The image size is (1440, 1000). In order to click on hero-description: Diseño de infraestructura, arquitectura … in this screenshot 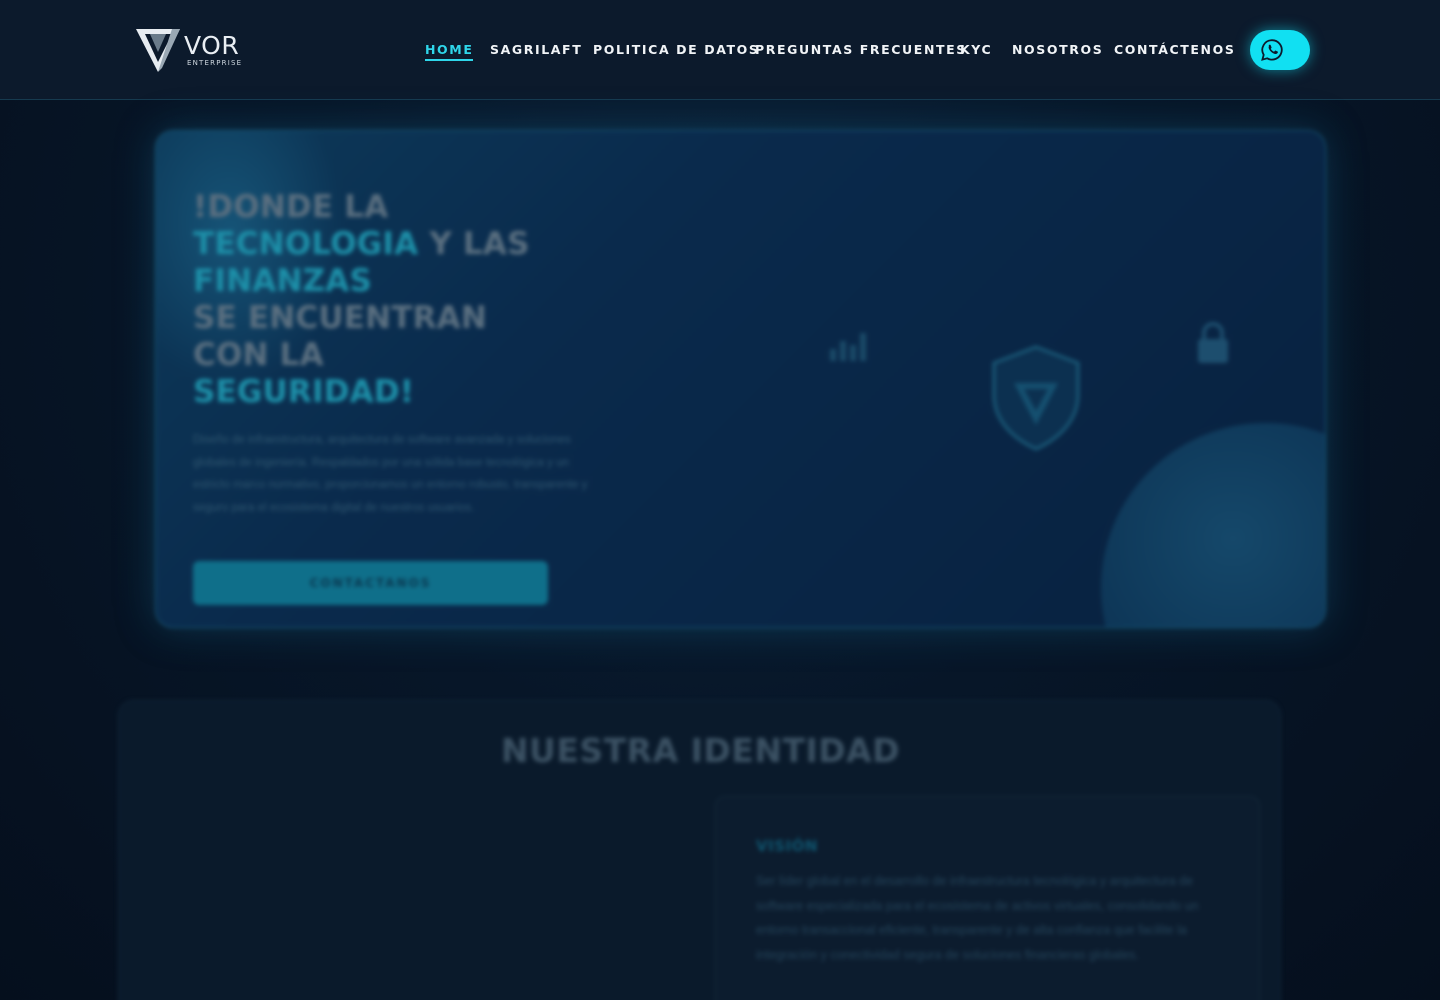, I will do `click(390, 474)`.